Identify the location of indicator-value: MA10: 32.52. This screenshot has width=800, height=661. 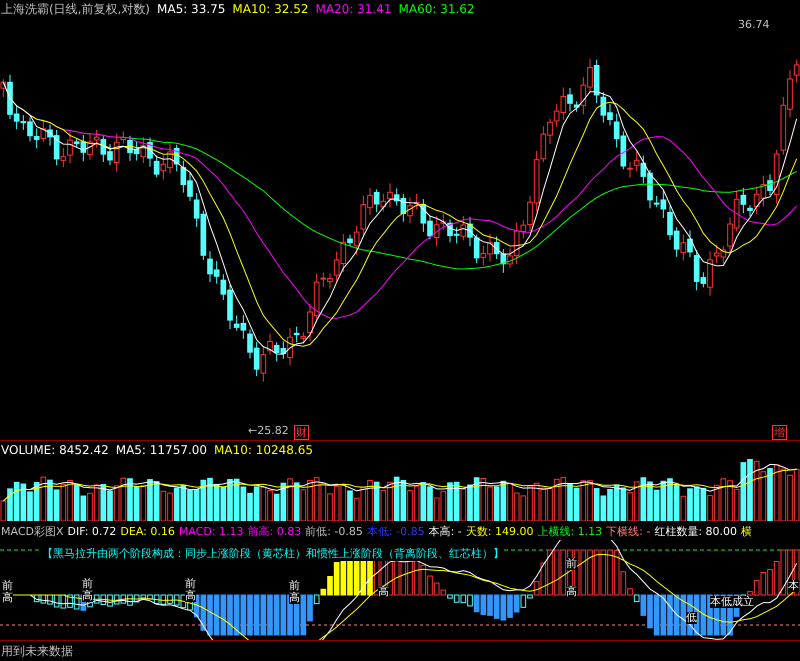
(270, 9).